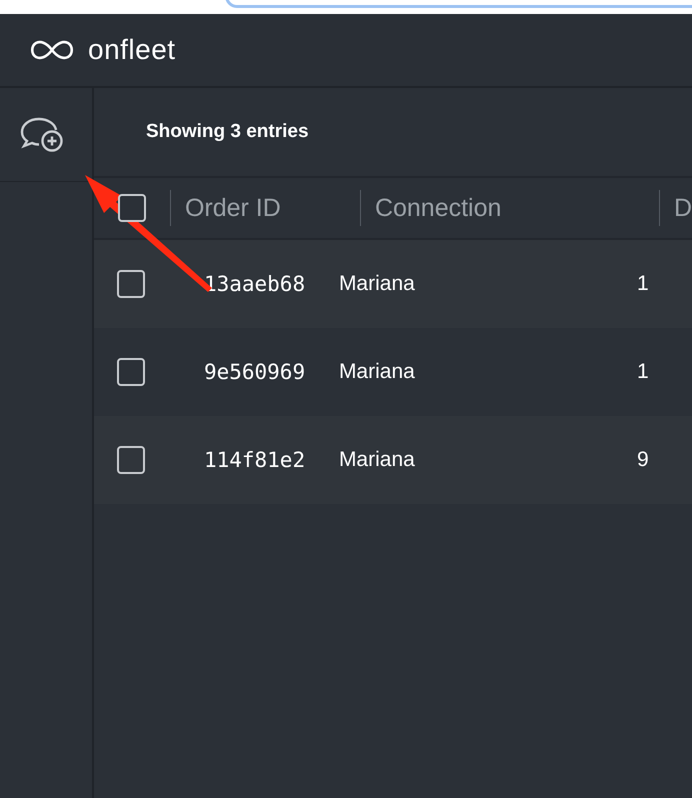 The height and width of the screenshot is (798, 692). I want to click on order-id-cell-text: 114f81e2, so click(254, 460).